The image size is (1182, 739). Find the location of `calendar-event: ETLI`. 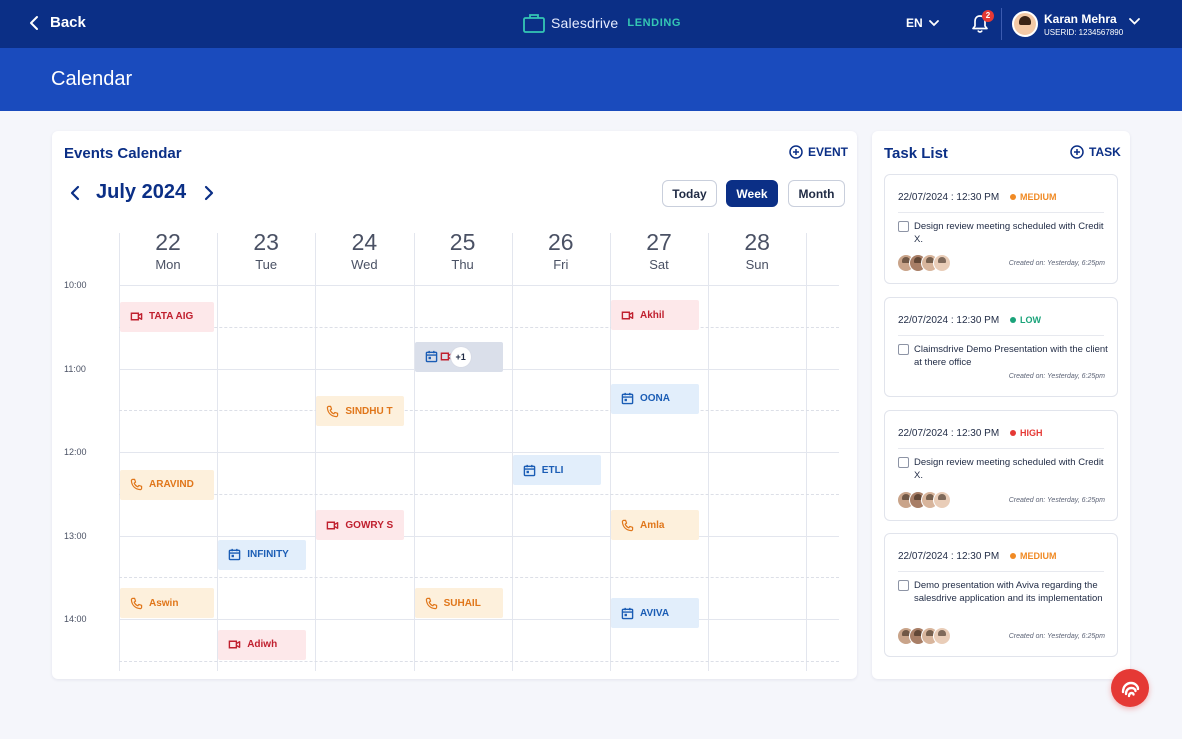

calendar-event: ETLI is located at coordinates (556, 470).